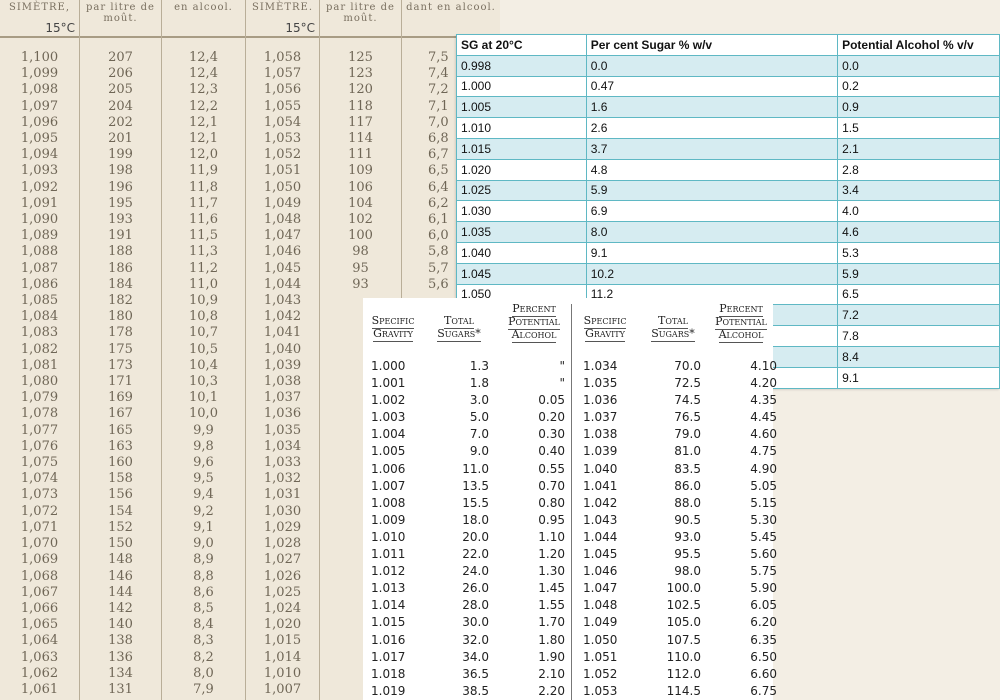 This screenshot has height=700, width=1000. I want to click on old-cell: 1,074, so click(39, 479).